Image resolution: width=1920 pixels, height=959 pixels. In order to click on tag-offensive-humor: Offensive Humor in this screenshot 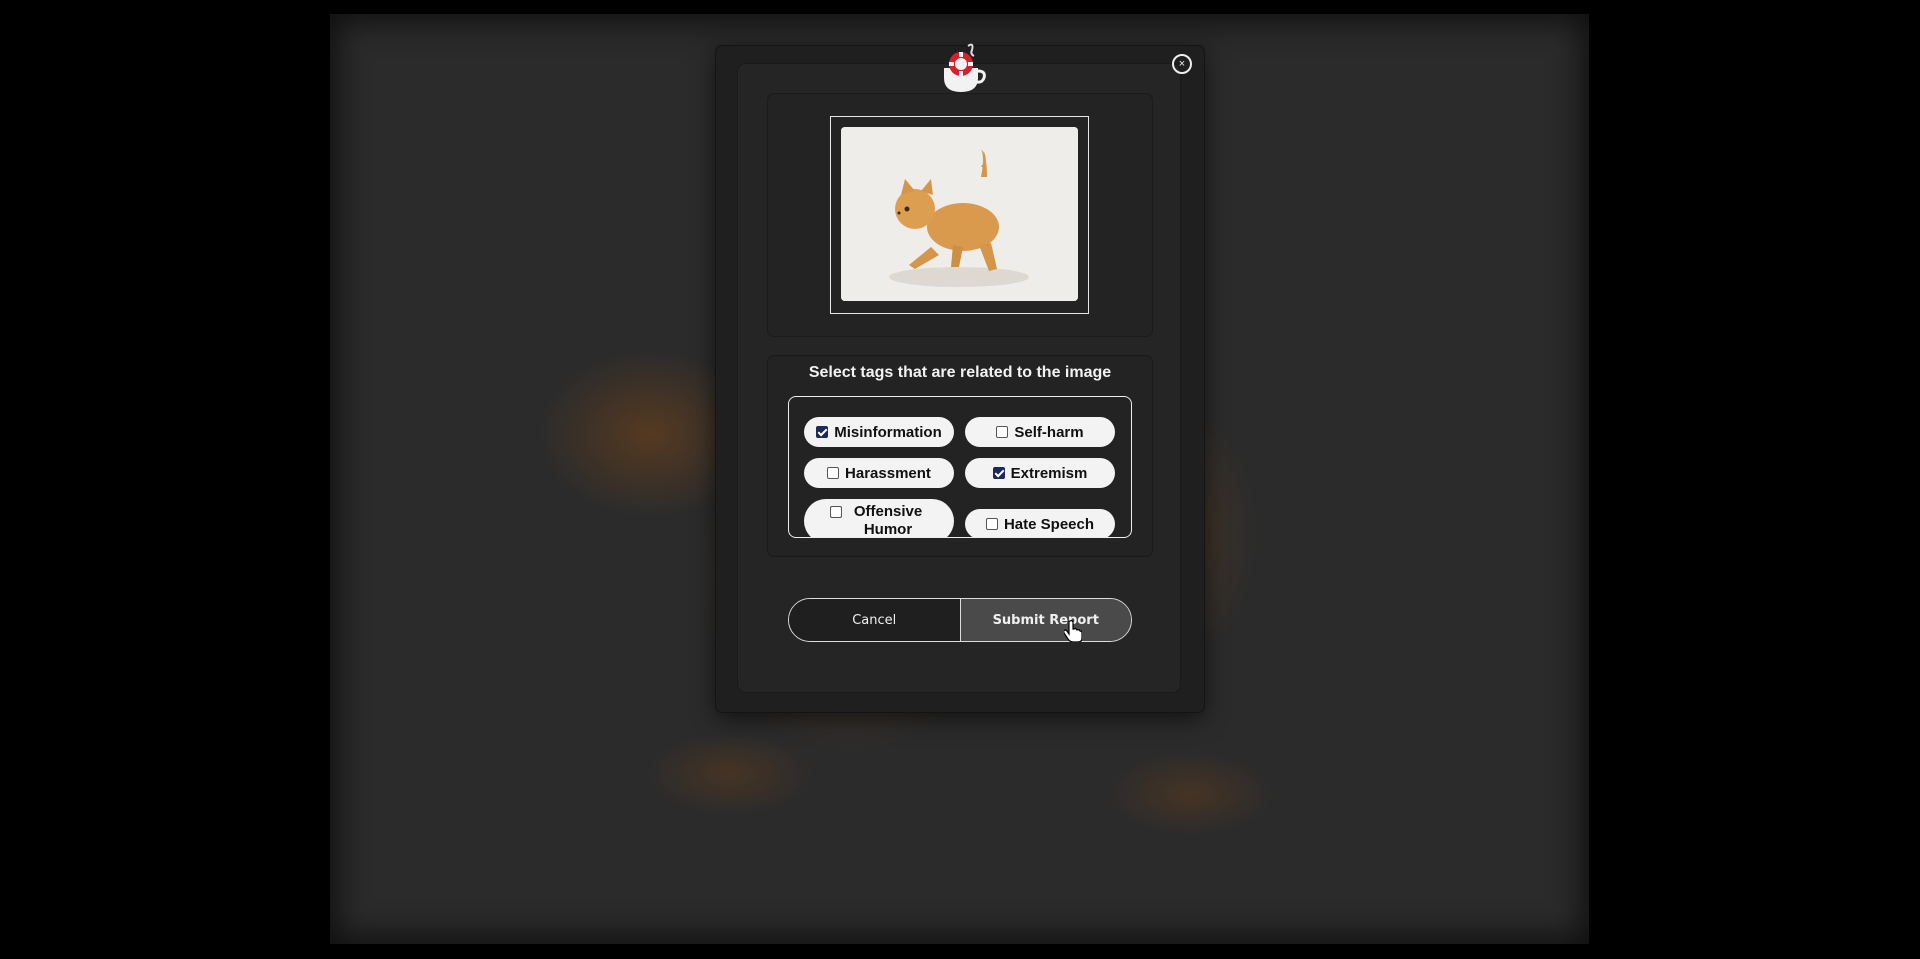, I will do `click(879, 518)`.